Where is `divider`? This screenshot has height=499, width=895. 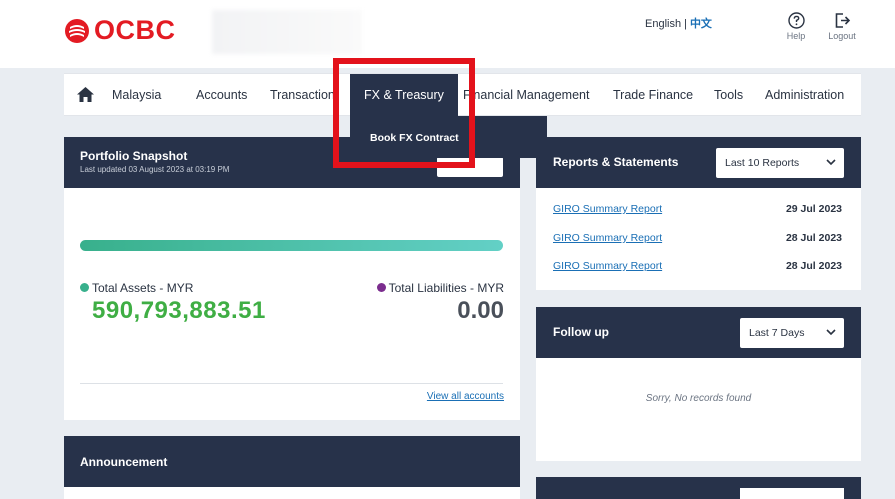
divider is located at coordinates (291, 383).